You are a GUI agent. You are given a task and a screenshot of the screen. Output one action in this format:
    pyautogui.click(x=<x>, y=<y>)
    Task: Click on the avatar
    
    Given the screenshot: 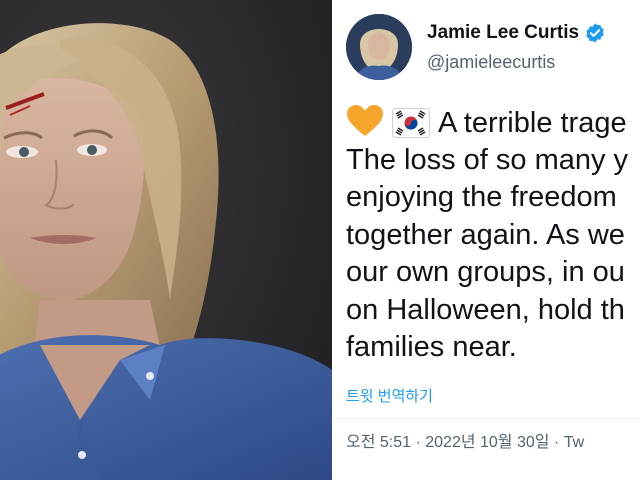 What is the action you would take?
    pyautogui.click(x=379, y=47)
    